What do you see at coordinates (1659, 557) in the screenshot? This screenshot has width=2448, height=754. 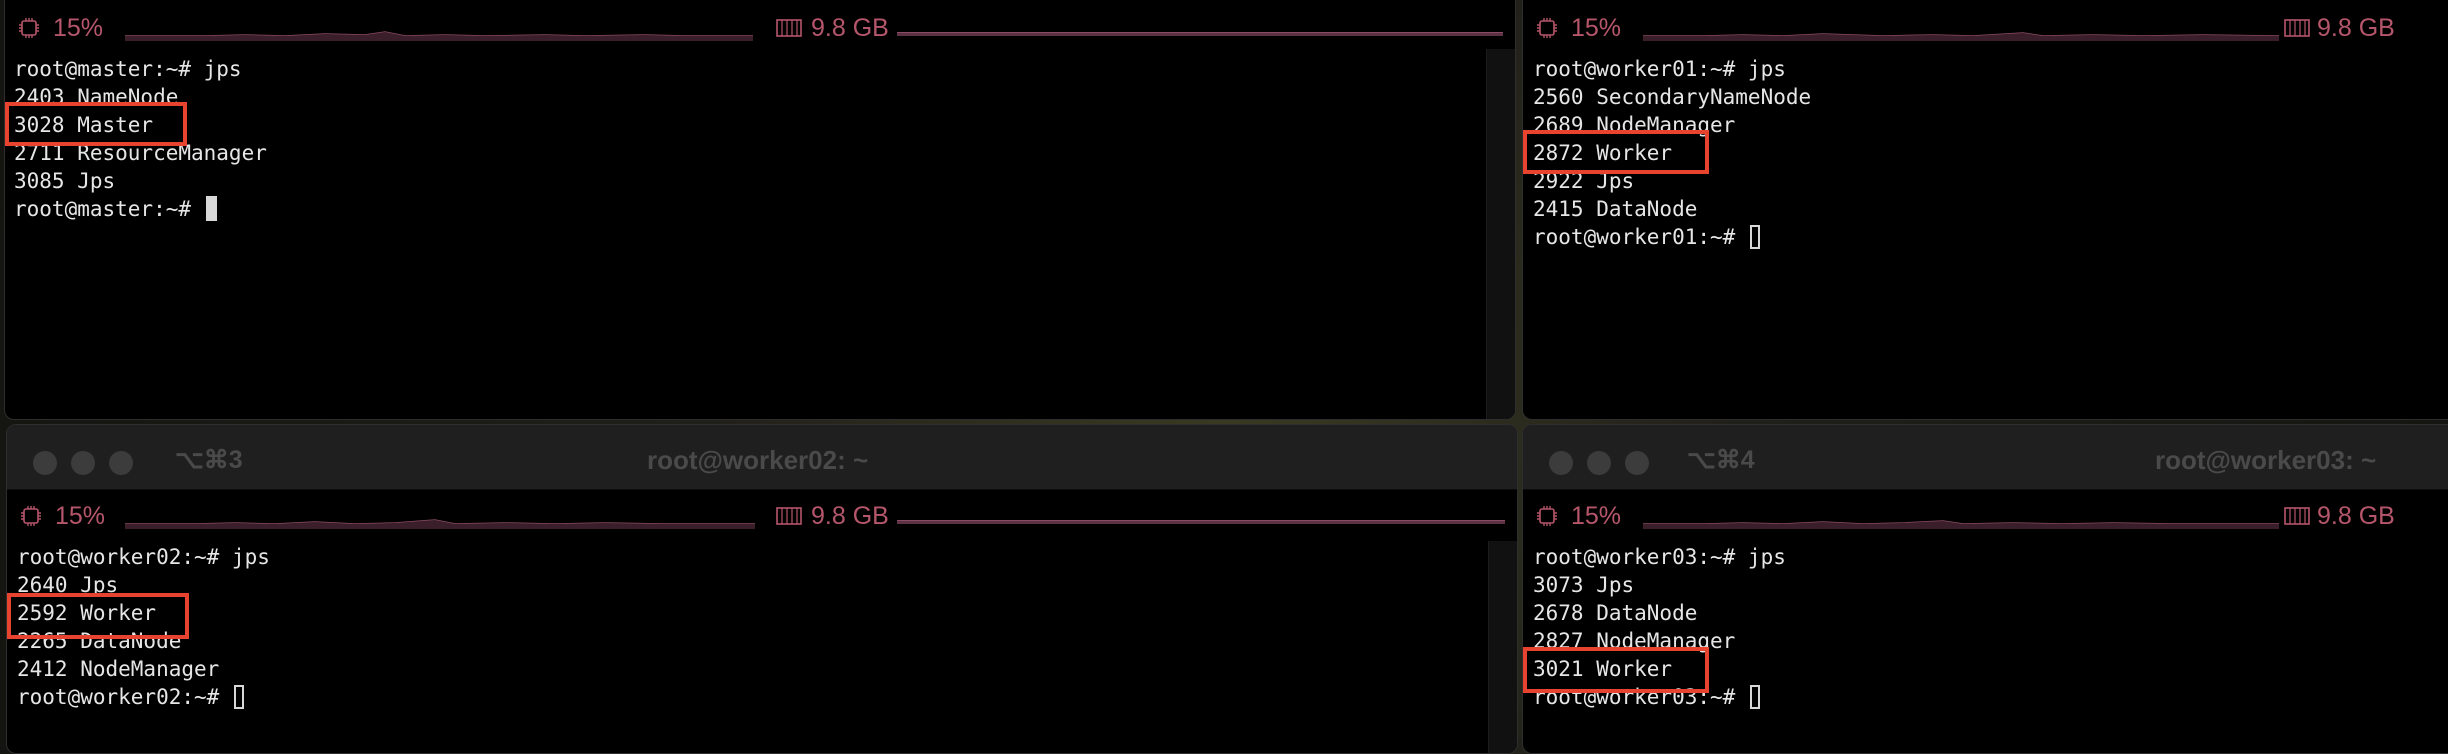 I see `terminal-line: root@worker03:~# jps` at bounding box center [1659, 557].